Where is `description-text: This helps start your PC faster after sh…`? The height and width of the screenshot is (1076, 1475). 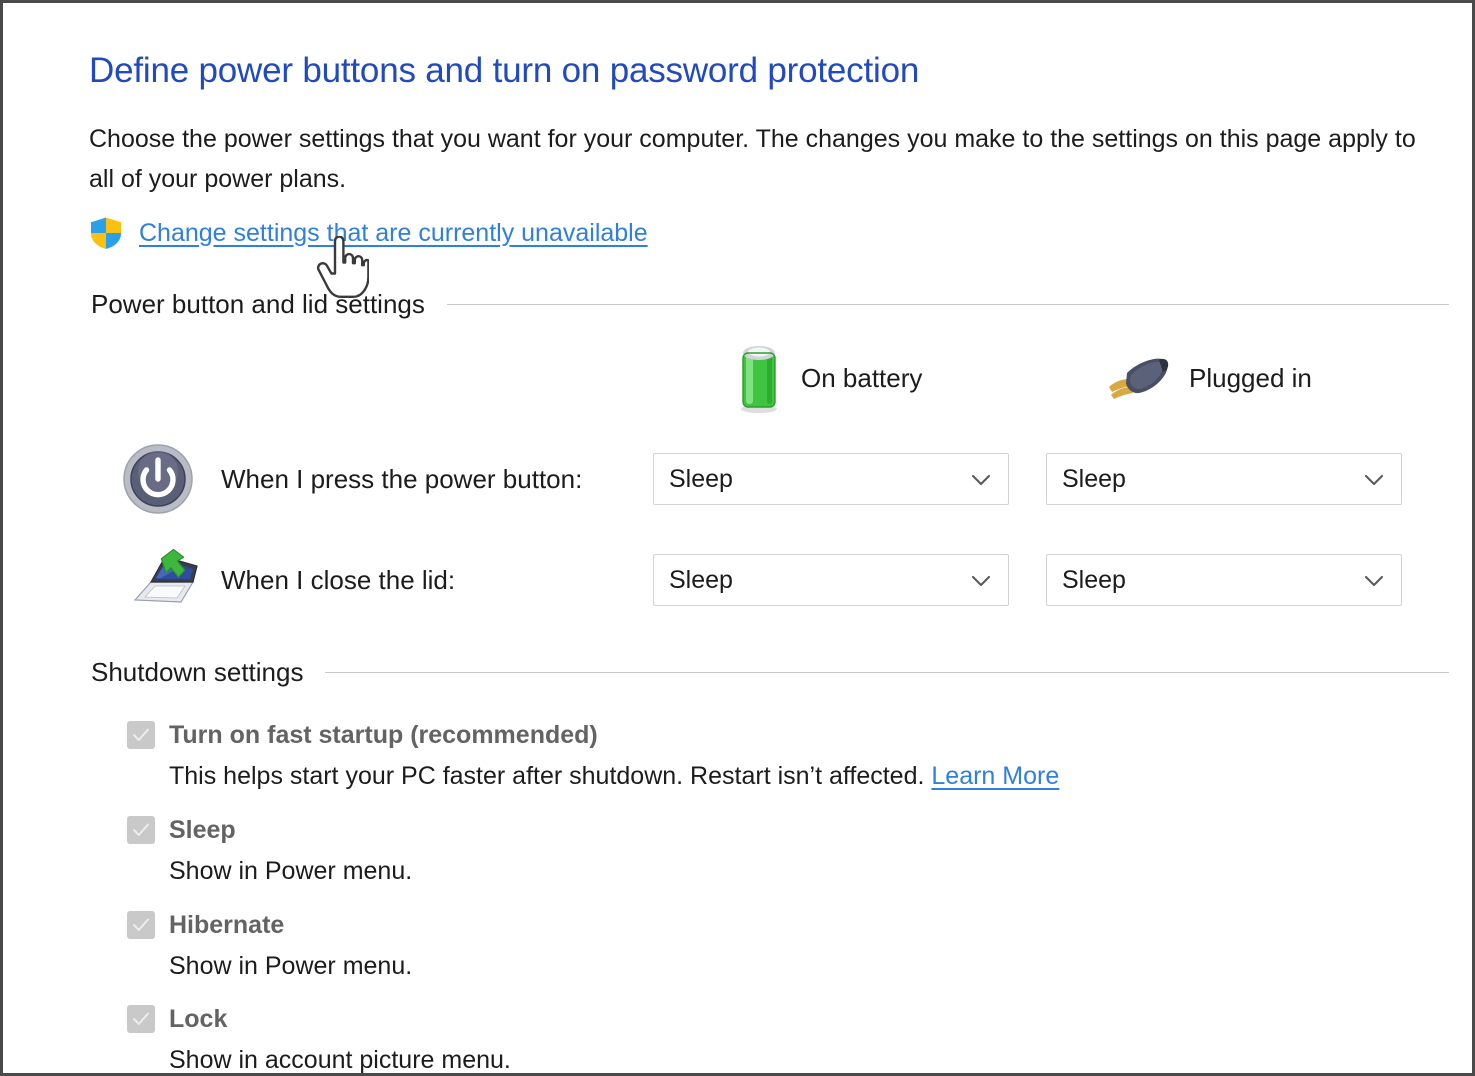
description-text: This helps start your PC faster after sh… is located at coordinates (550, 776).